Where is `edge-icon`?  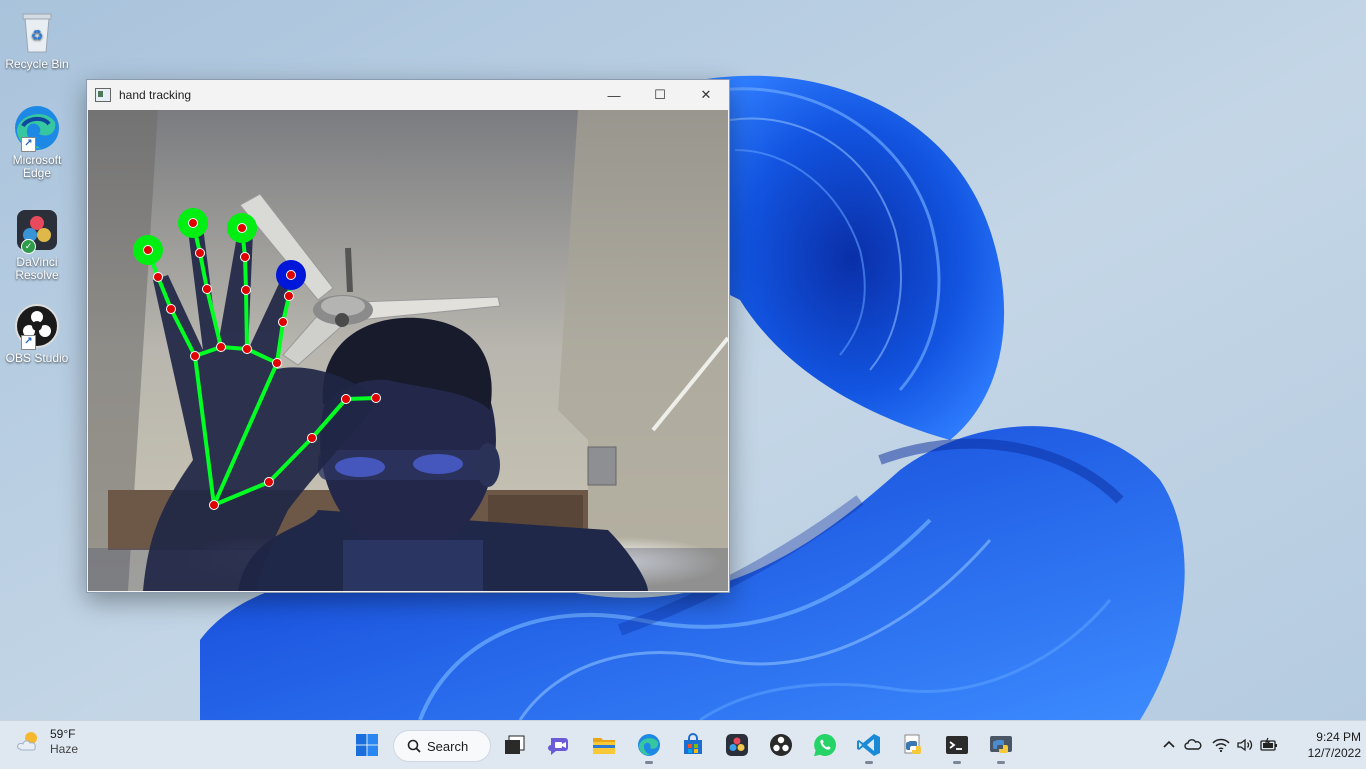
edge-icon is located at coordinates (649, 745).